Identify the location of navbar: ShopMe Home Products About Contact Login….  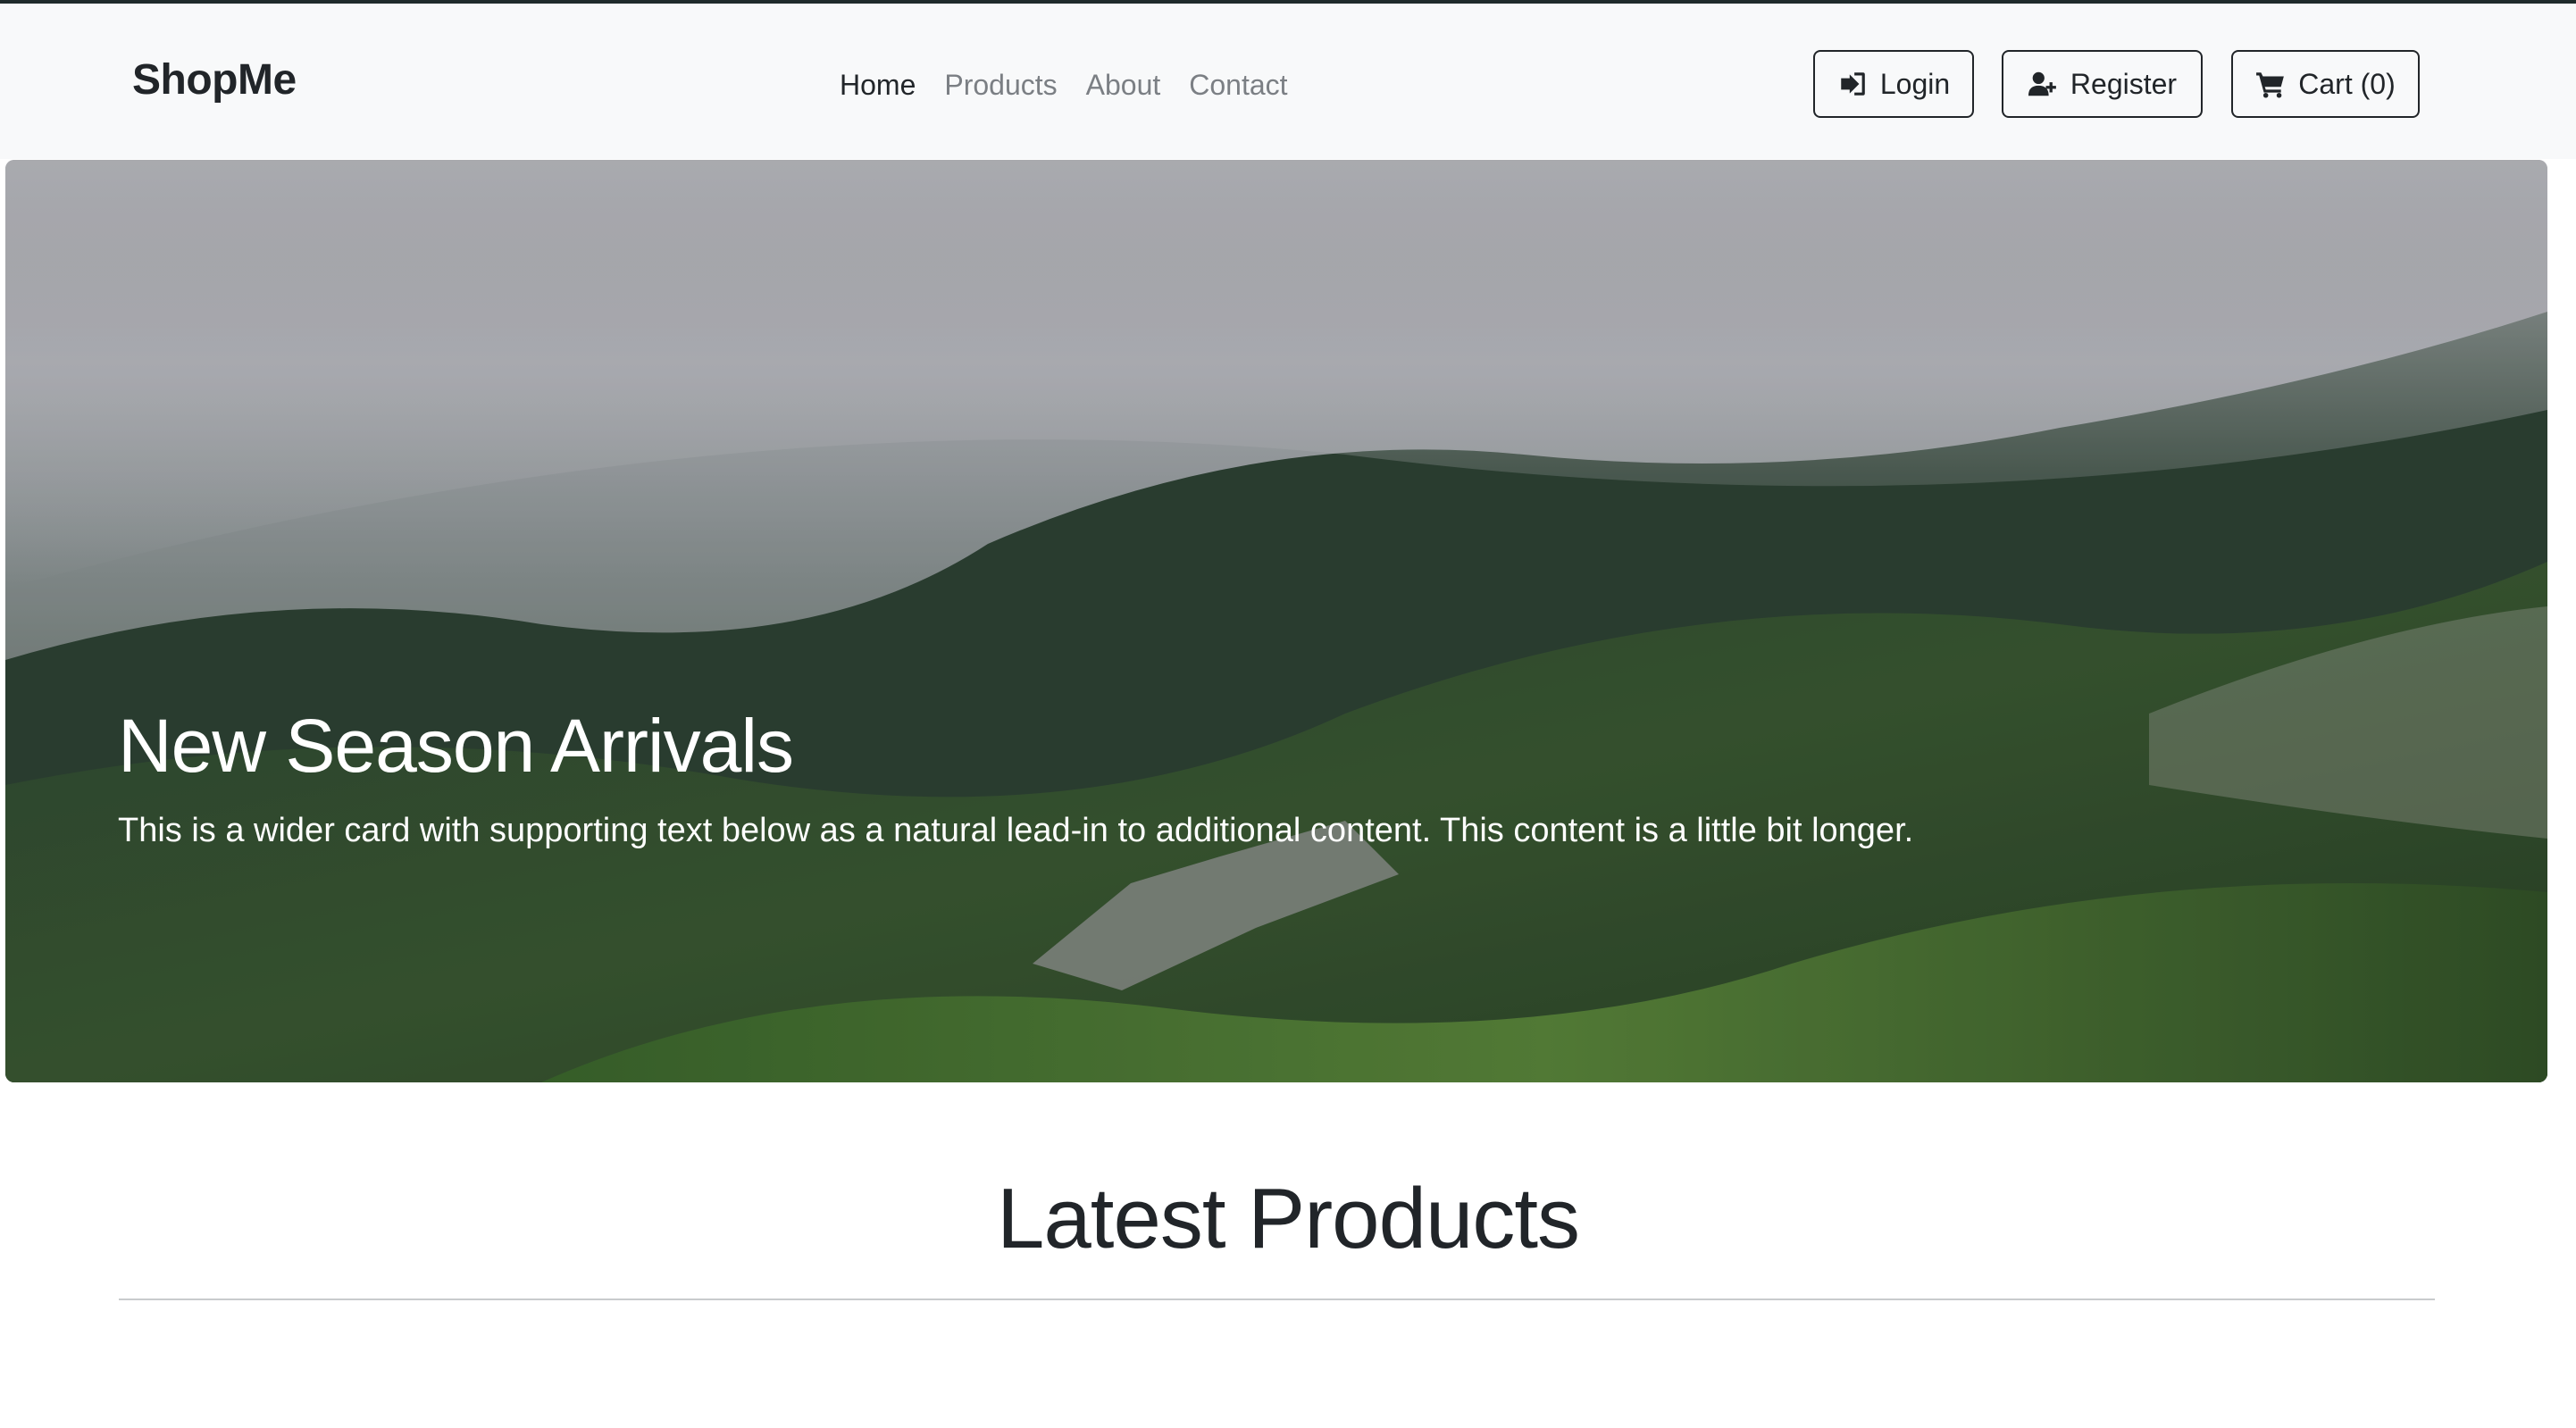
(1288, 81).